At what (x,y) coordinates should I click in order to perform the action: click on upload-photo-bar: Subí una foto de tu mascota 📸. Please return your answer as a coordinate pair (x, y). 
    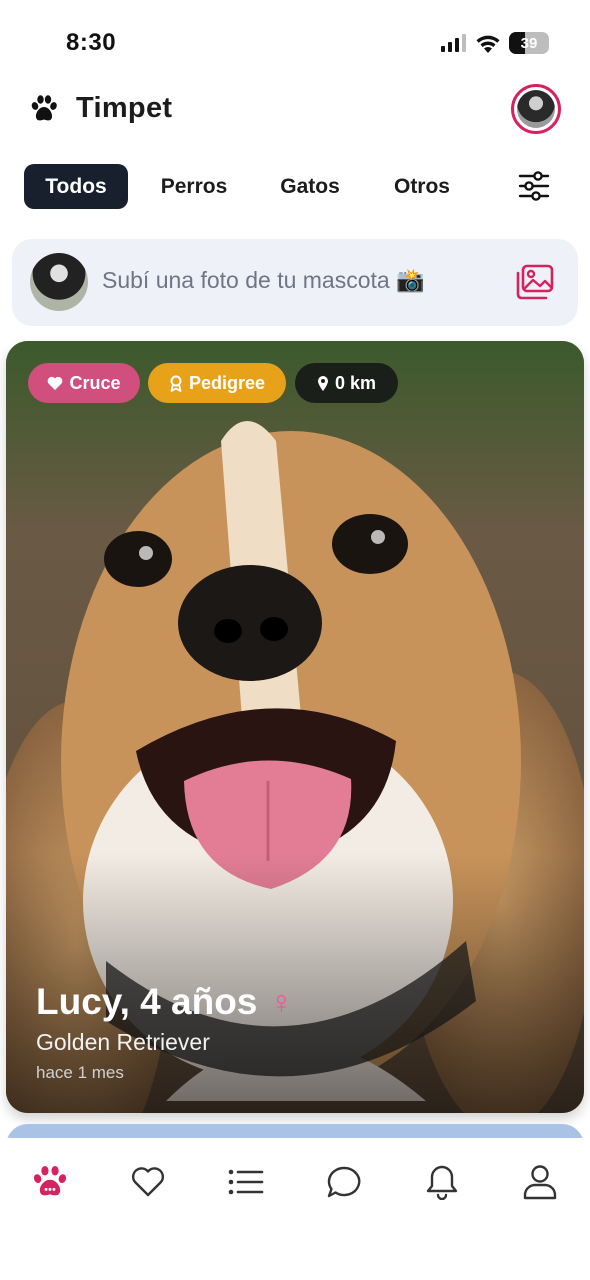
    Looking at the image, I should click on (295, 282).